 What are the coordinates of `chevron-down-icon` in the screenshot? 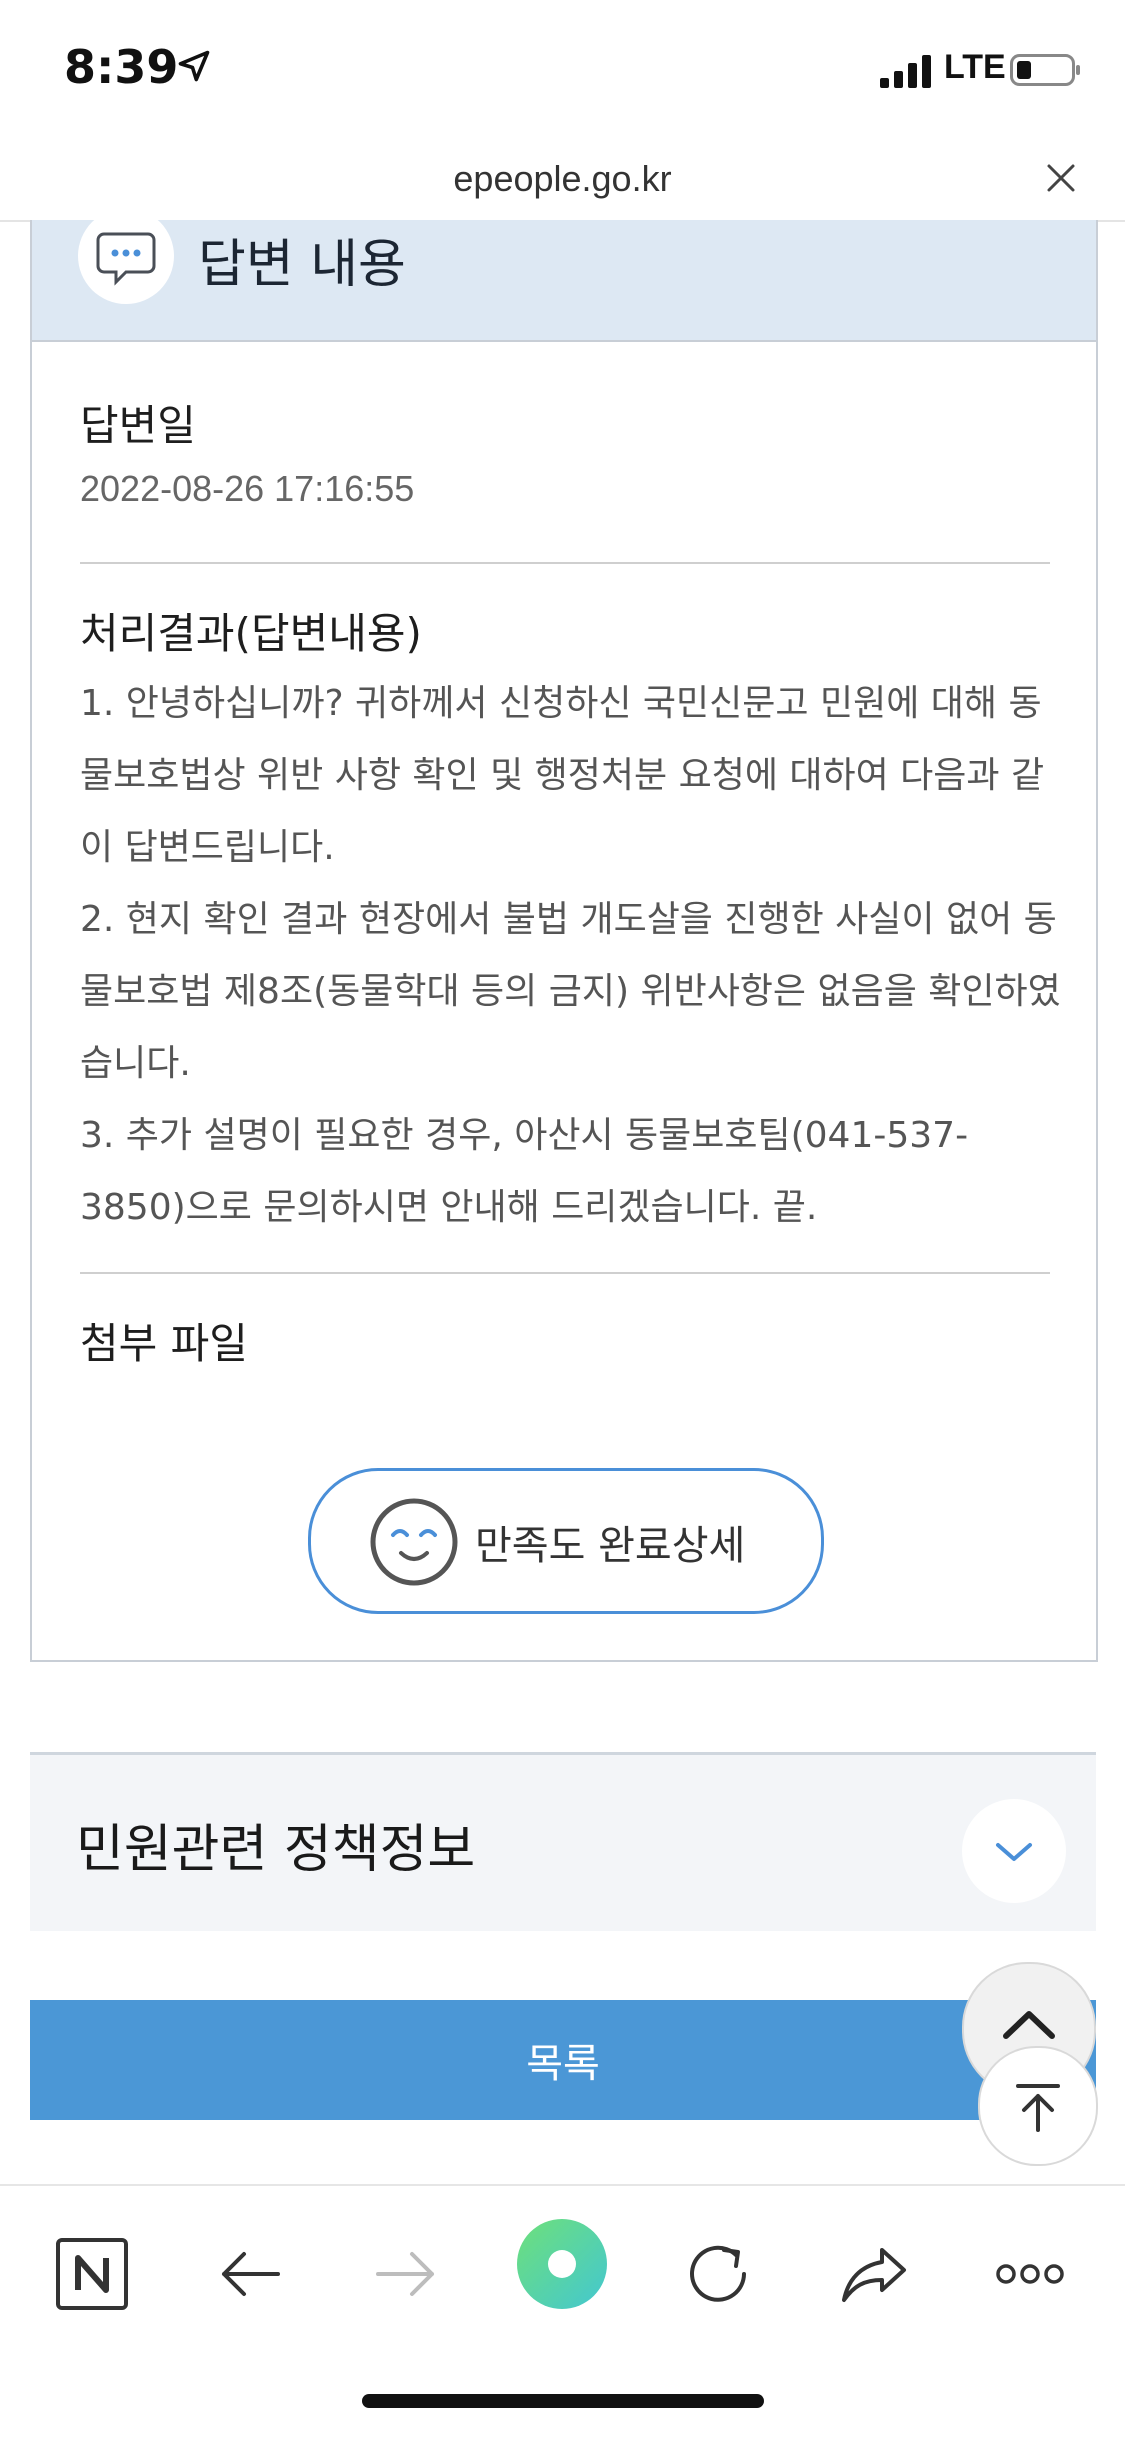 It's located at (1014, 1852).